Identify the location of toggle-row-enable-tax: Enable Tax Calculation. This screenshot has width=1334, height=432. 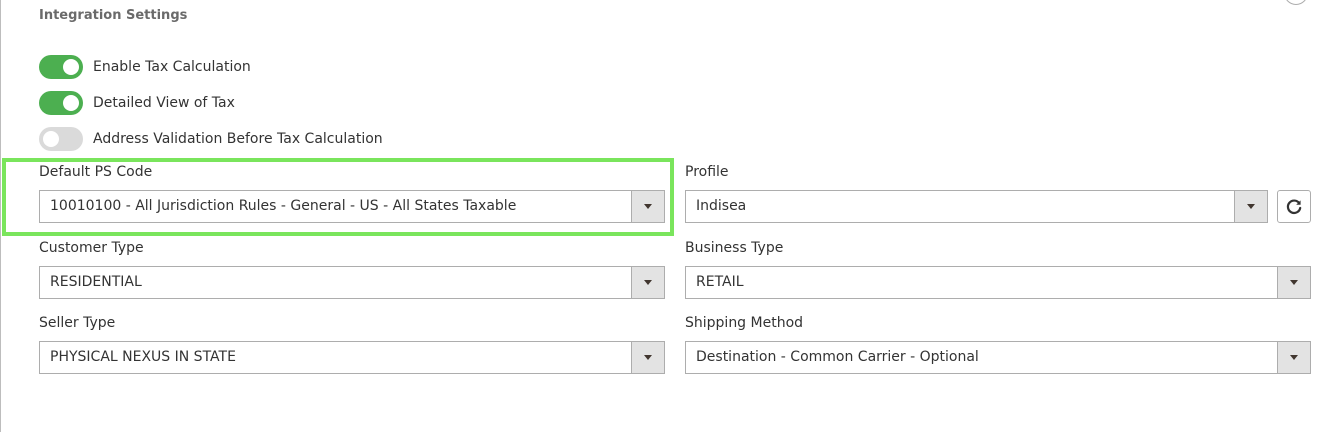
(145, 67).